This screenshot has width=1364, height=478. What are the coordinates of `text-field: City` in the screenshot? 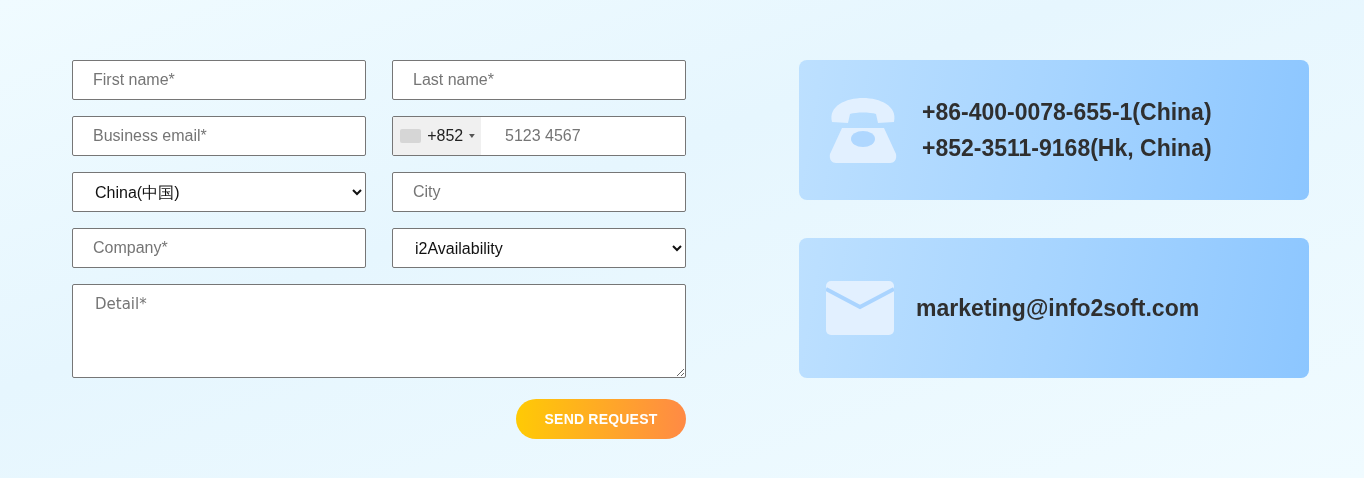 It's located at (539, 192).